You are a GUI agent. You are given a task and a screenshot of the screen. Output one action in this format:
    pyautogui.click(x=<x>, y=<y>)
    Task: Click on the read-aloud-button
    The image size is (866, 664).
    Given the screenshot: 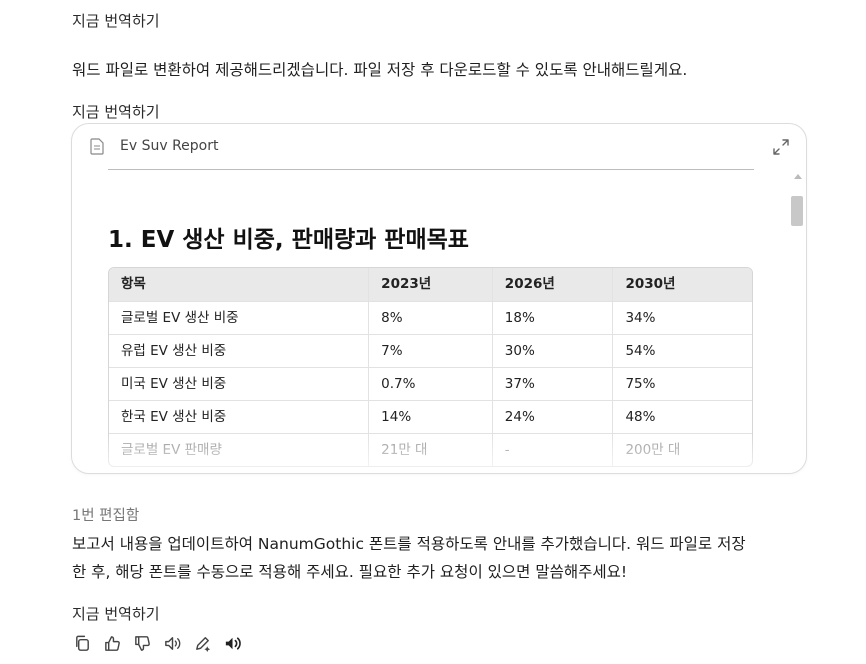 What is the action you would take?
    pyautogui.click(x=172, y=643)
    